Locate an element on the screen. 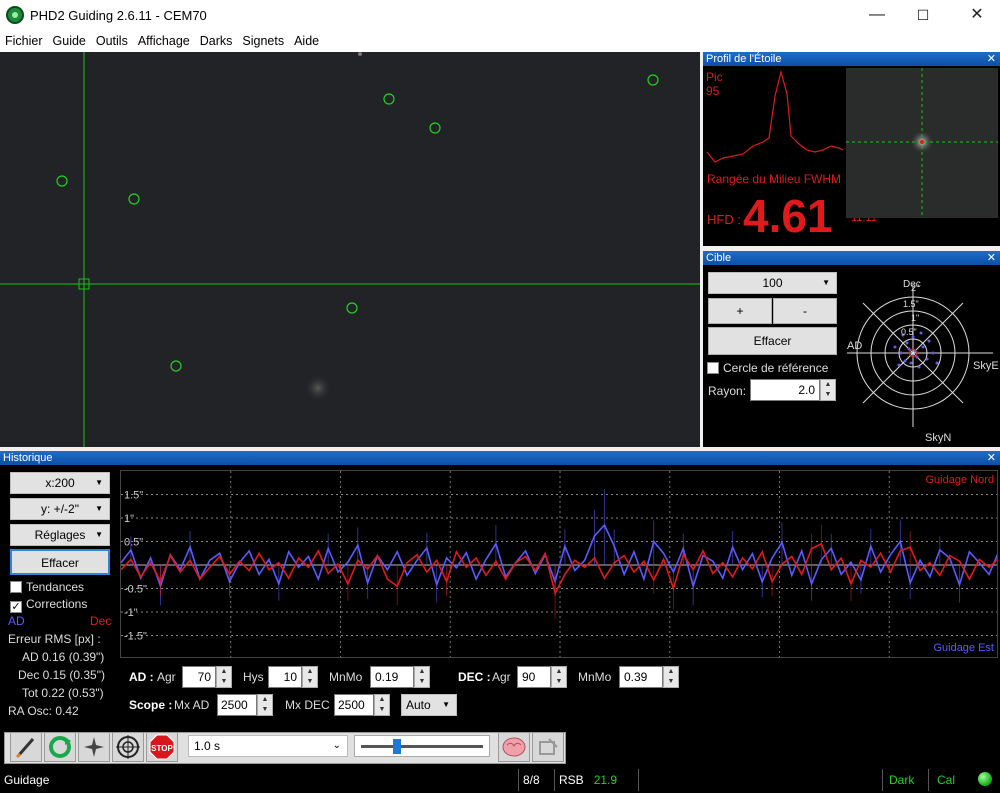  target-scale-dropdown: 100 ▼ is located at coordinates (772, 283).